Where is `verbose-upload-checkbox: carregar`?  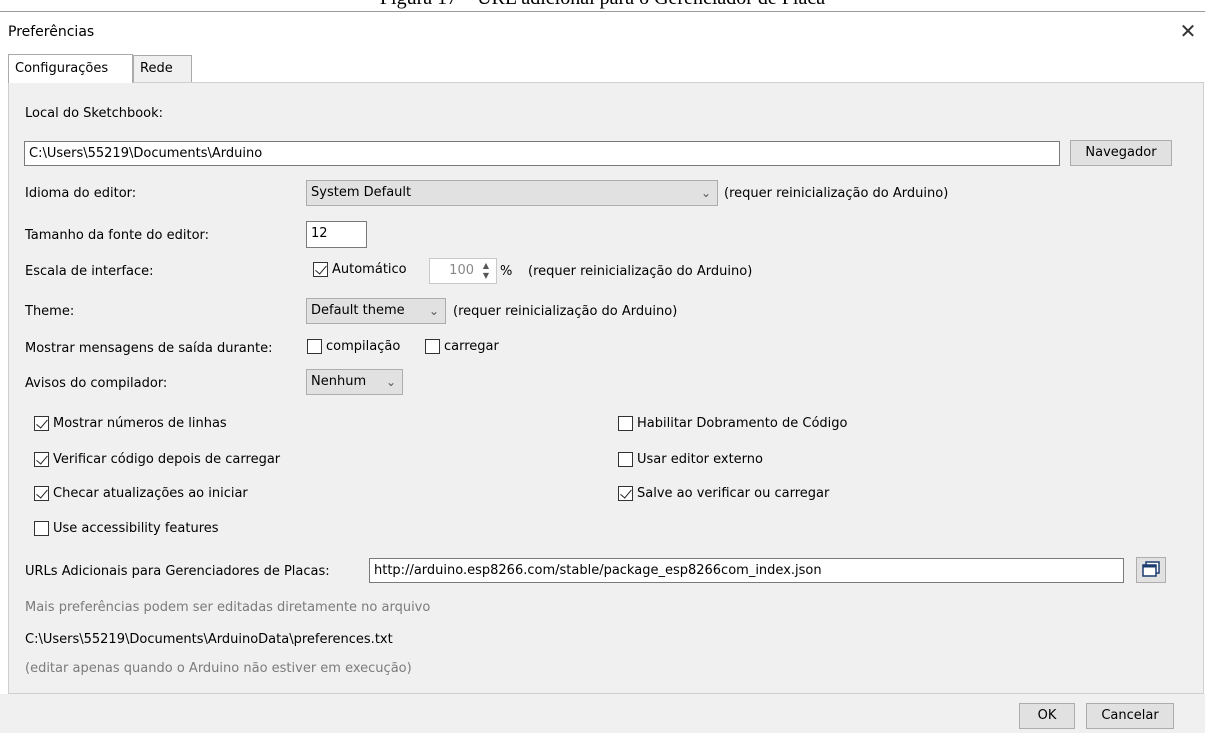 verbose-upload-checkbox: carregar is located at coordinates (462, 346).